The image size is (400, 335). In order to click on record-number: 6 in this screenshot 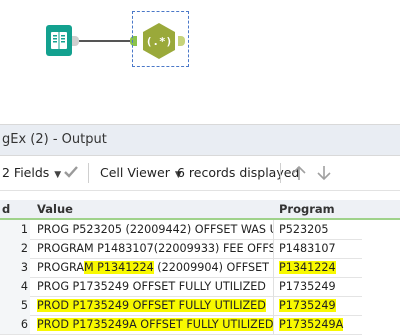, I will do `click(15, 324)`.